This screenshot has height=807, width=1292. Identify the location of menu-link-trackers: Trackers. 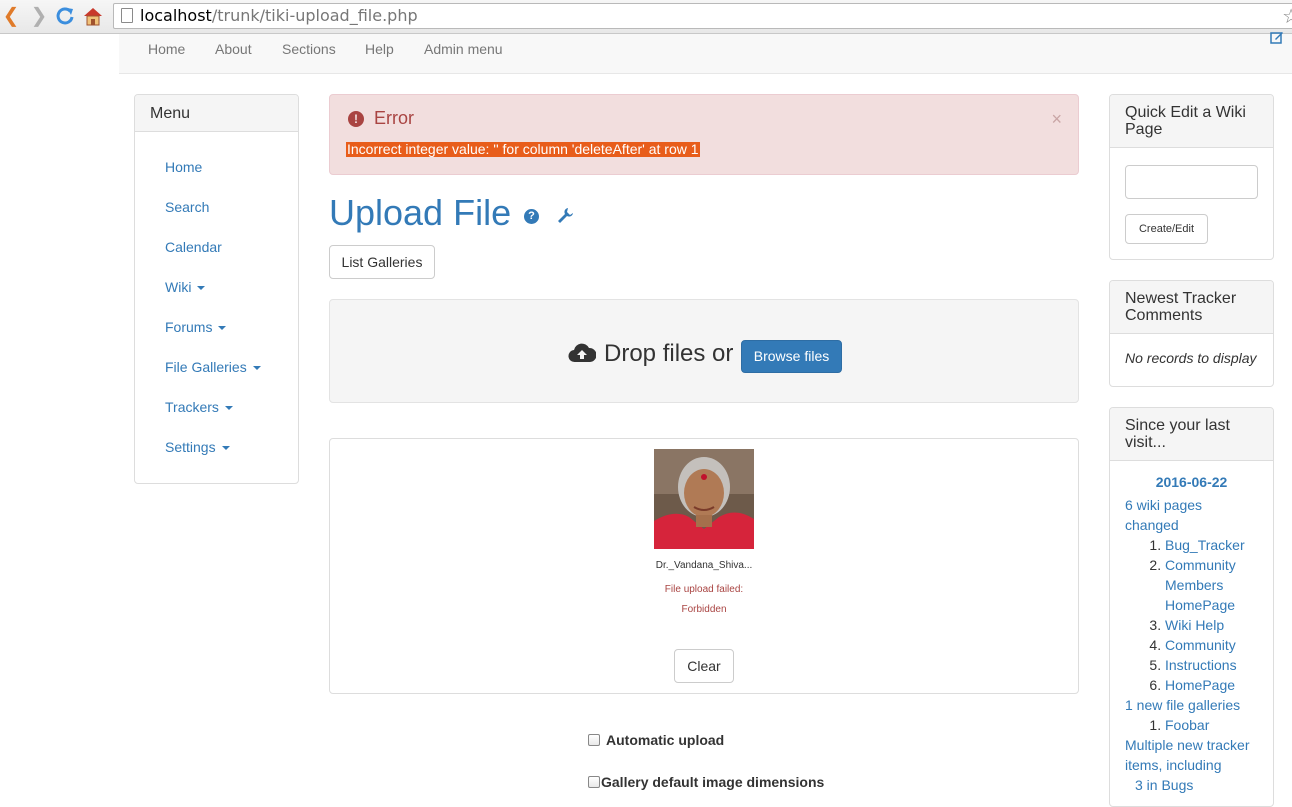
(192, 407).